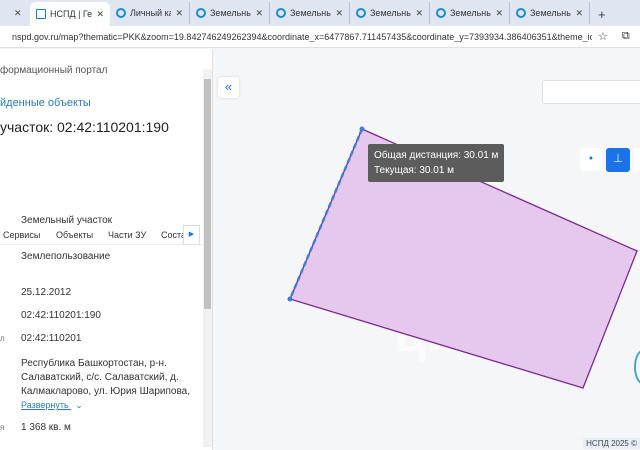 This screenshot has width=640, height=450. Describe the element at coordinates (436, 155) in the screenshot. I see `total-distance: Общая дистанция: 30.01 м` at that location.